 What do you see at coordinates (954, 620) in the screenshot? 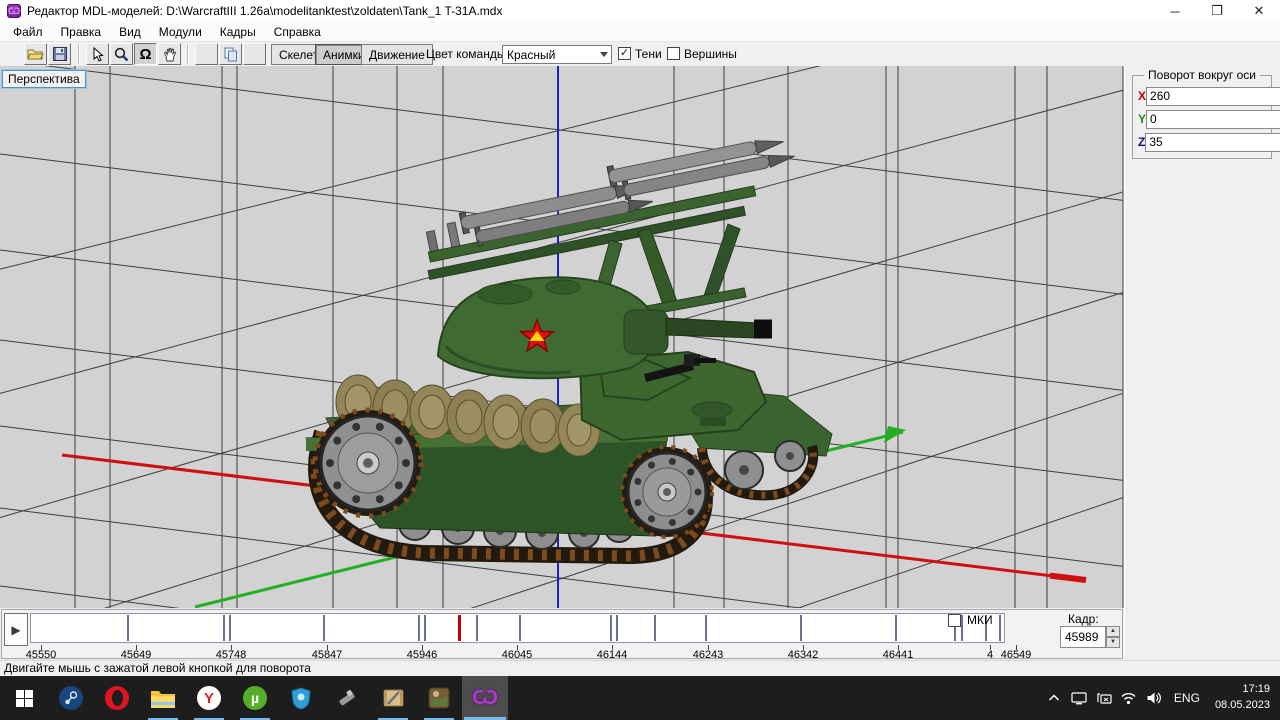
I see `mki-checkbox` at bounding box center [954, 620].